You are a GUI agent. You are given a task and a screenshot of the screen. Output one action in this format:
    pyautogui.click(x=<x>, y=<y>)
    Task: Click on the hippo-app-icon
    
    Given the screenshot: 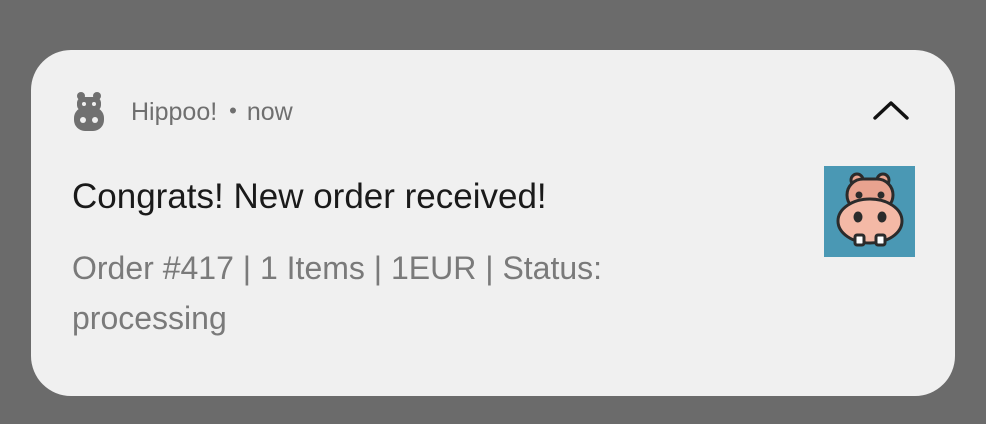 What is the action you would take?
    pyautogui.click(x=89, y=112)
    